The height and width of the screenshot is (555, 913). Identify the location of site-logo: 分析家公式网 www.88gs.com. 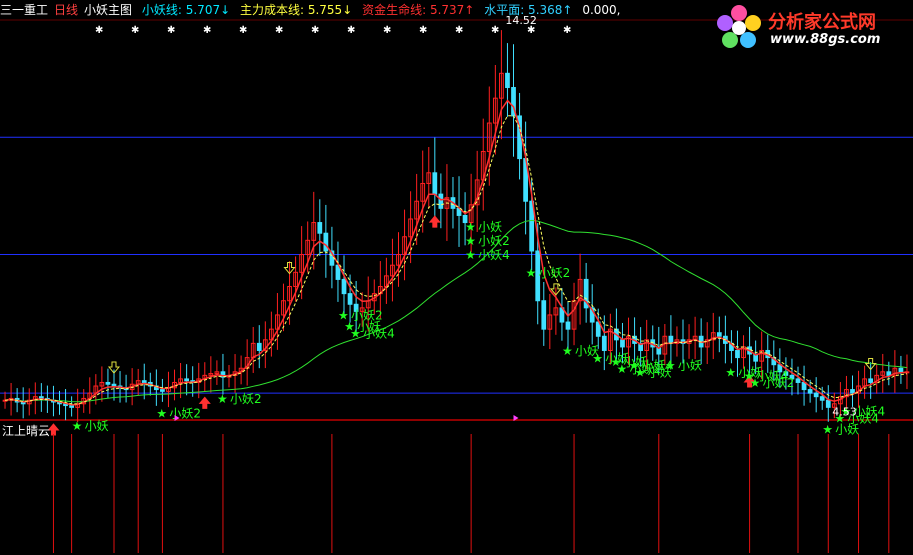
(812, 28).